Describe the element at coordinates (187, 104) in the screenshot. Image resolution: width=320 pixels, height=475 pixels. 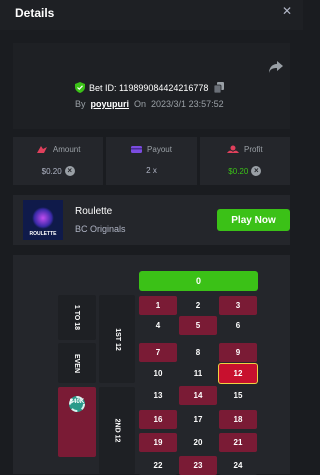
I see `bet-datetime: 2023/3/1 23:57:52` at that location.